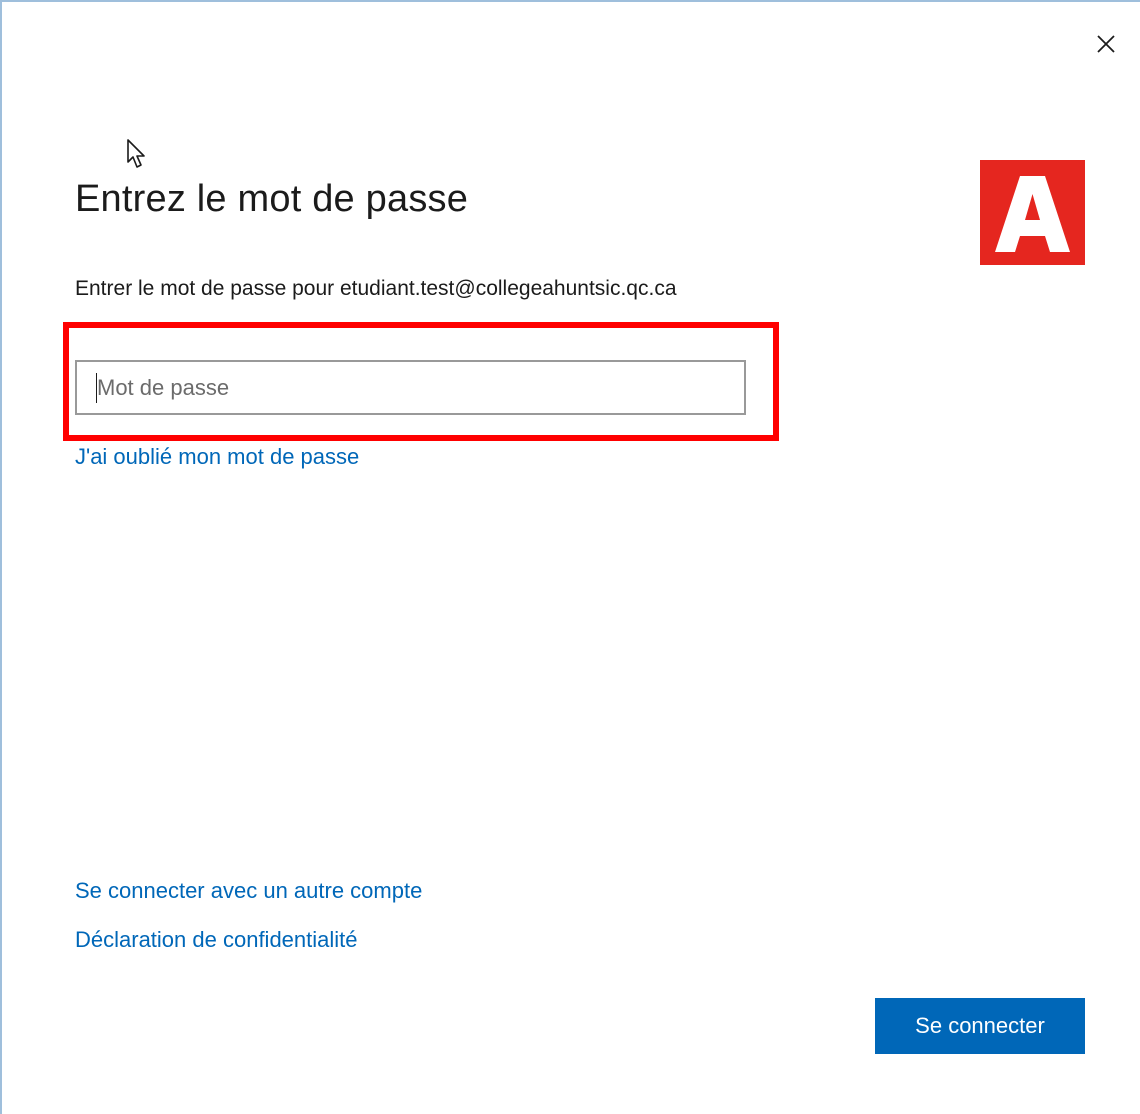  I want to click on text-caret, so click(96, 388).